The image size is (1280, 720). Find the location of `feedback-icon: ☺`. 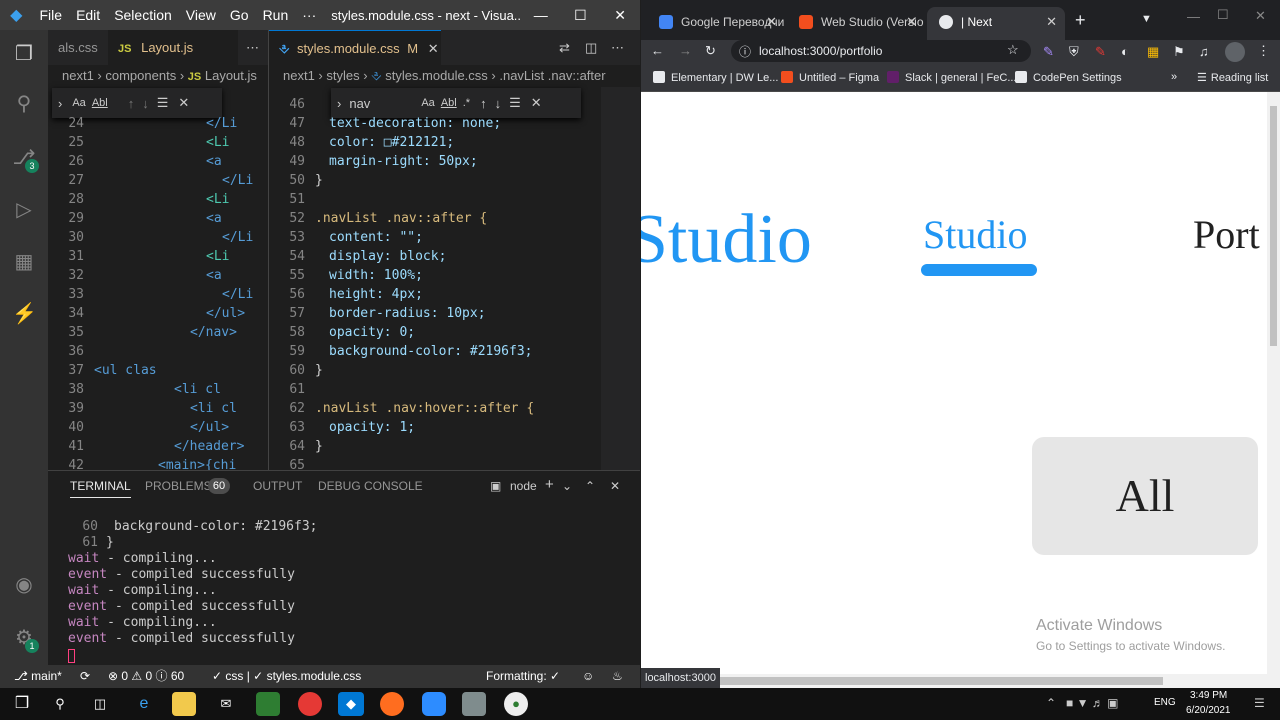

feedback-icon: ☺ is located at coordinates (588, 676).